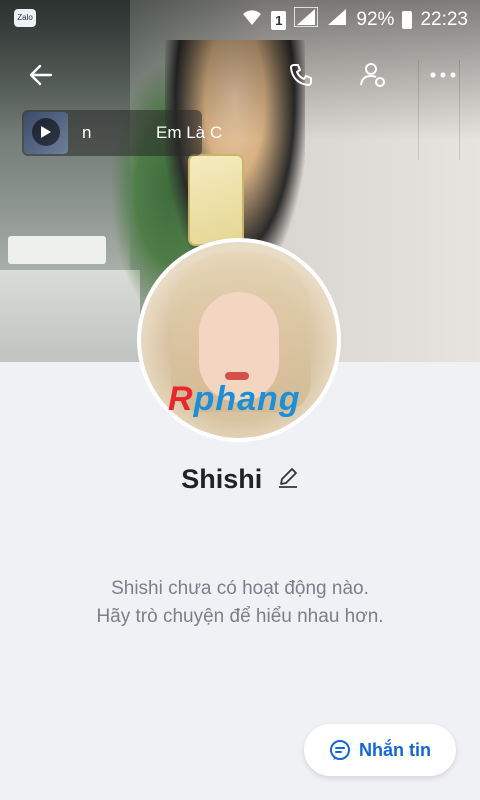 The image size is (480, 800). Describe the element at coordinates (354, 19) in the screenshot. I see `status-icons: 1 92% 22:23` at that location.